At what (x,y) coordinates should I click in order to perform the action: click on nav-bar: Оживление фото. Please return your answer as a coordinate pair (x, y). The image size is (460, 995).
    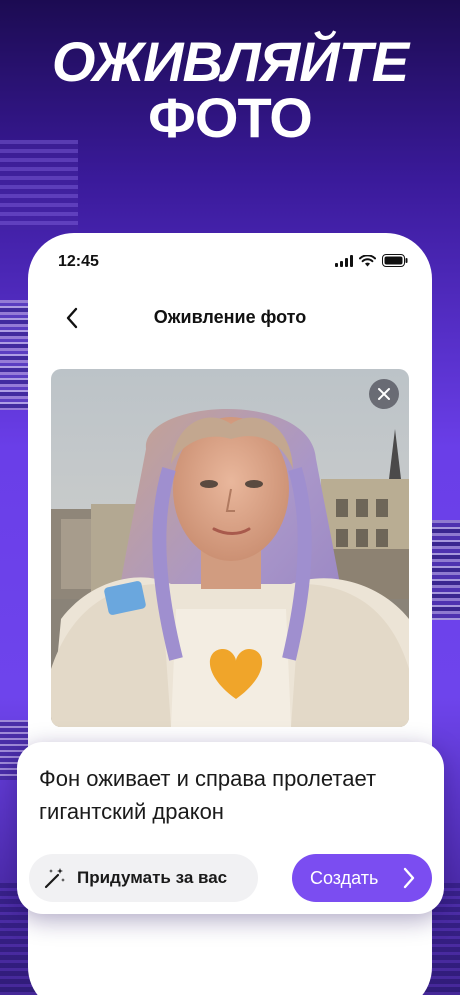
    Looking at the image, I should click on (230, 317).